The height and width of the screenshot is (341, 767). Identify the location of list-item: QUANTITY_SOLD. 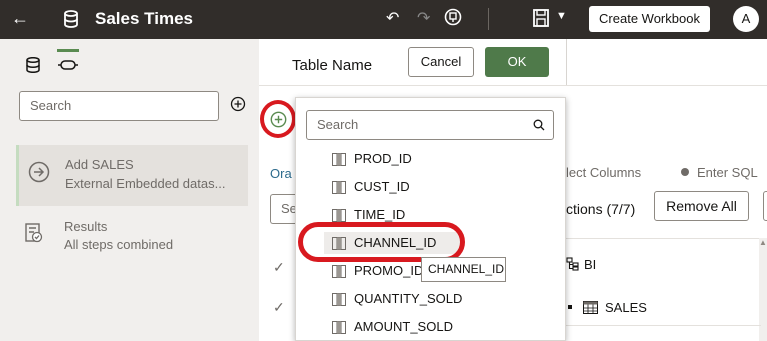
(432, 299).